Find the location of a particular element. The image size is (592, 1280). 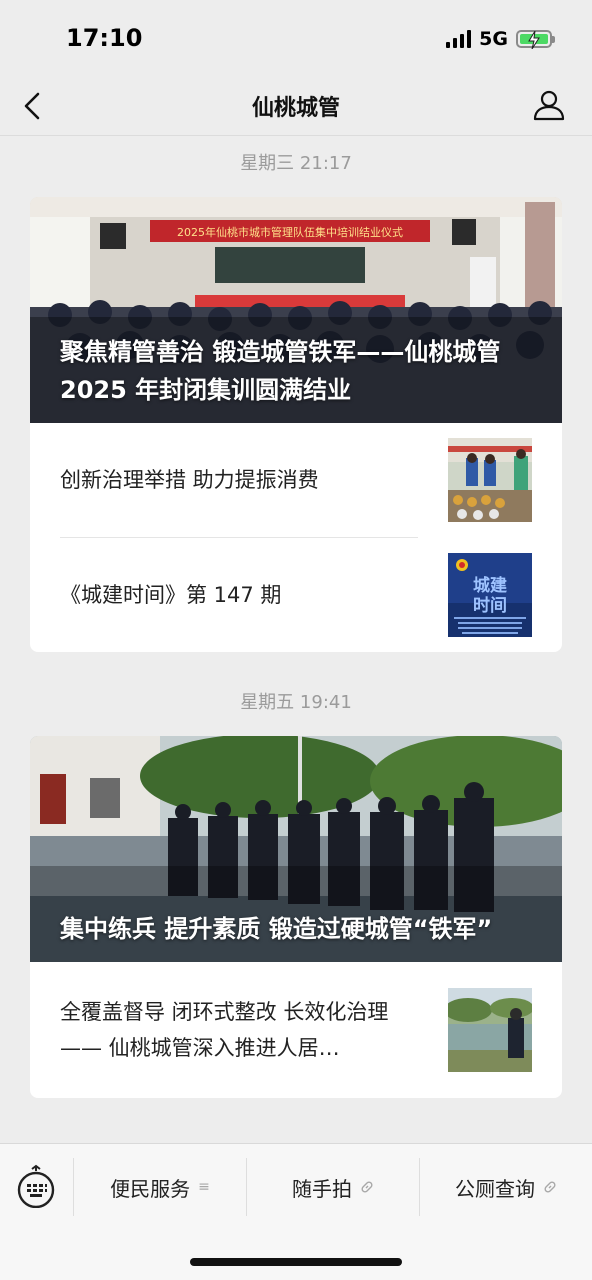

river-inspection-image is located at coordinates (490, 1030).